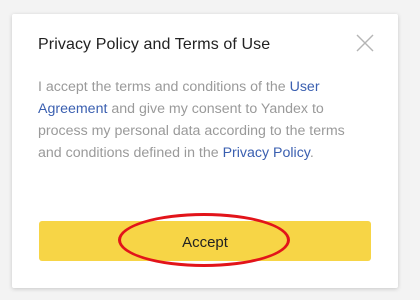  Describe the element at coordinates (164, 87) in the screenshot. I see `consent-text-part1: I accept the terms and conditions of the` at that location.